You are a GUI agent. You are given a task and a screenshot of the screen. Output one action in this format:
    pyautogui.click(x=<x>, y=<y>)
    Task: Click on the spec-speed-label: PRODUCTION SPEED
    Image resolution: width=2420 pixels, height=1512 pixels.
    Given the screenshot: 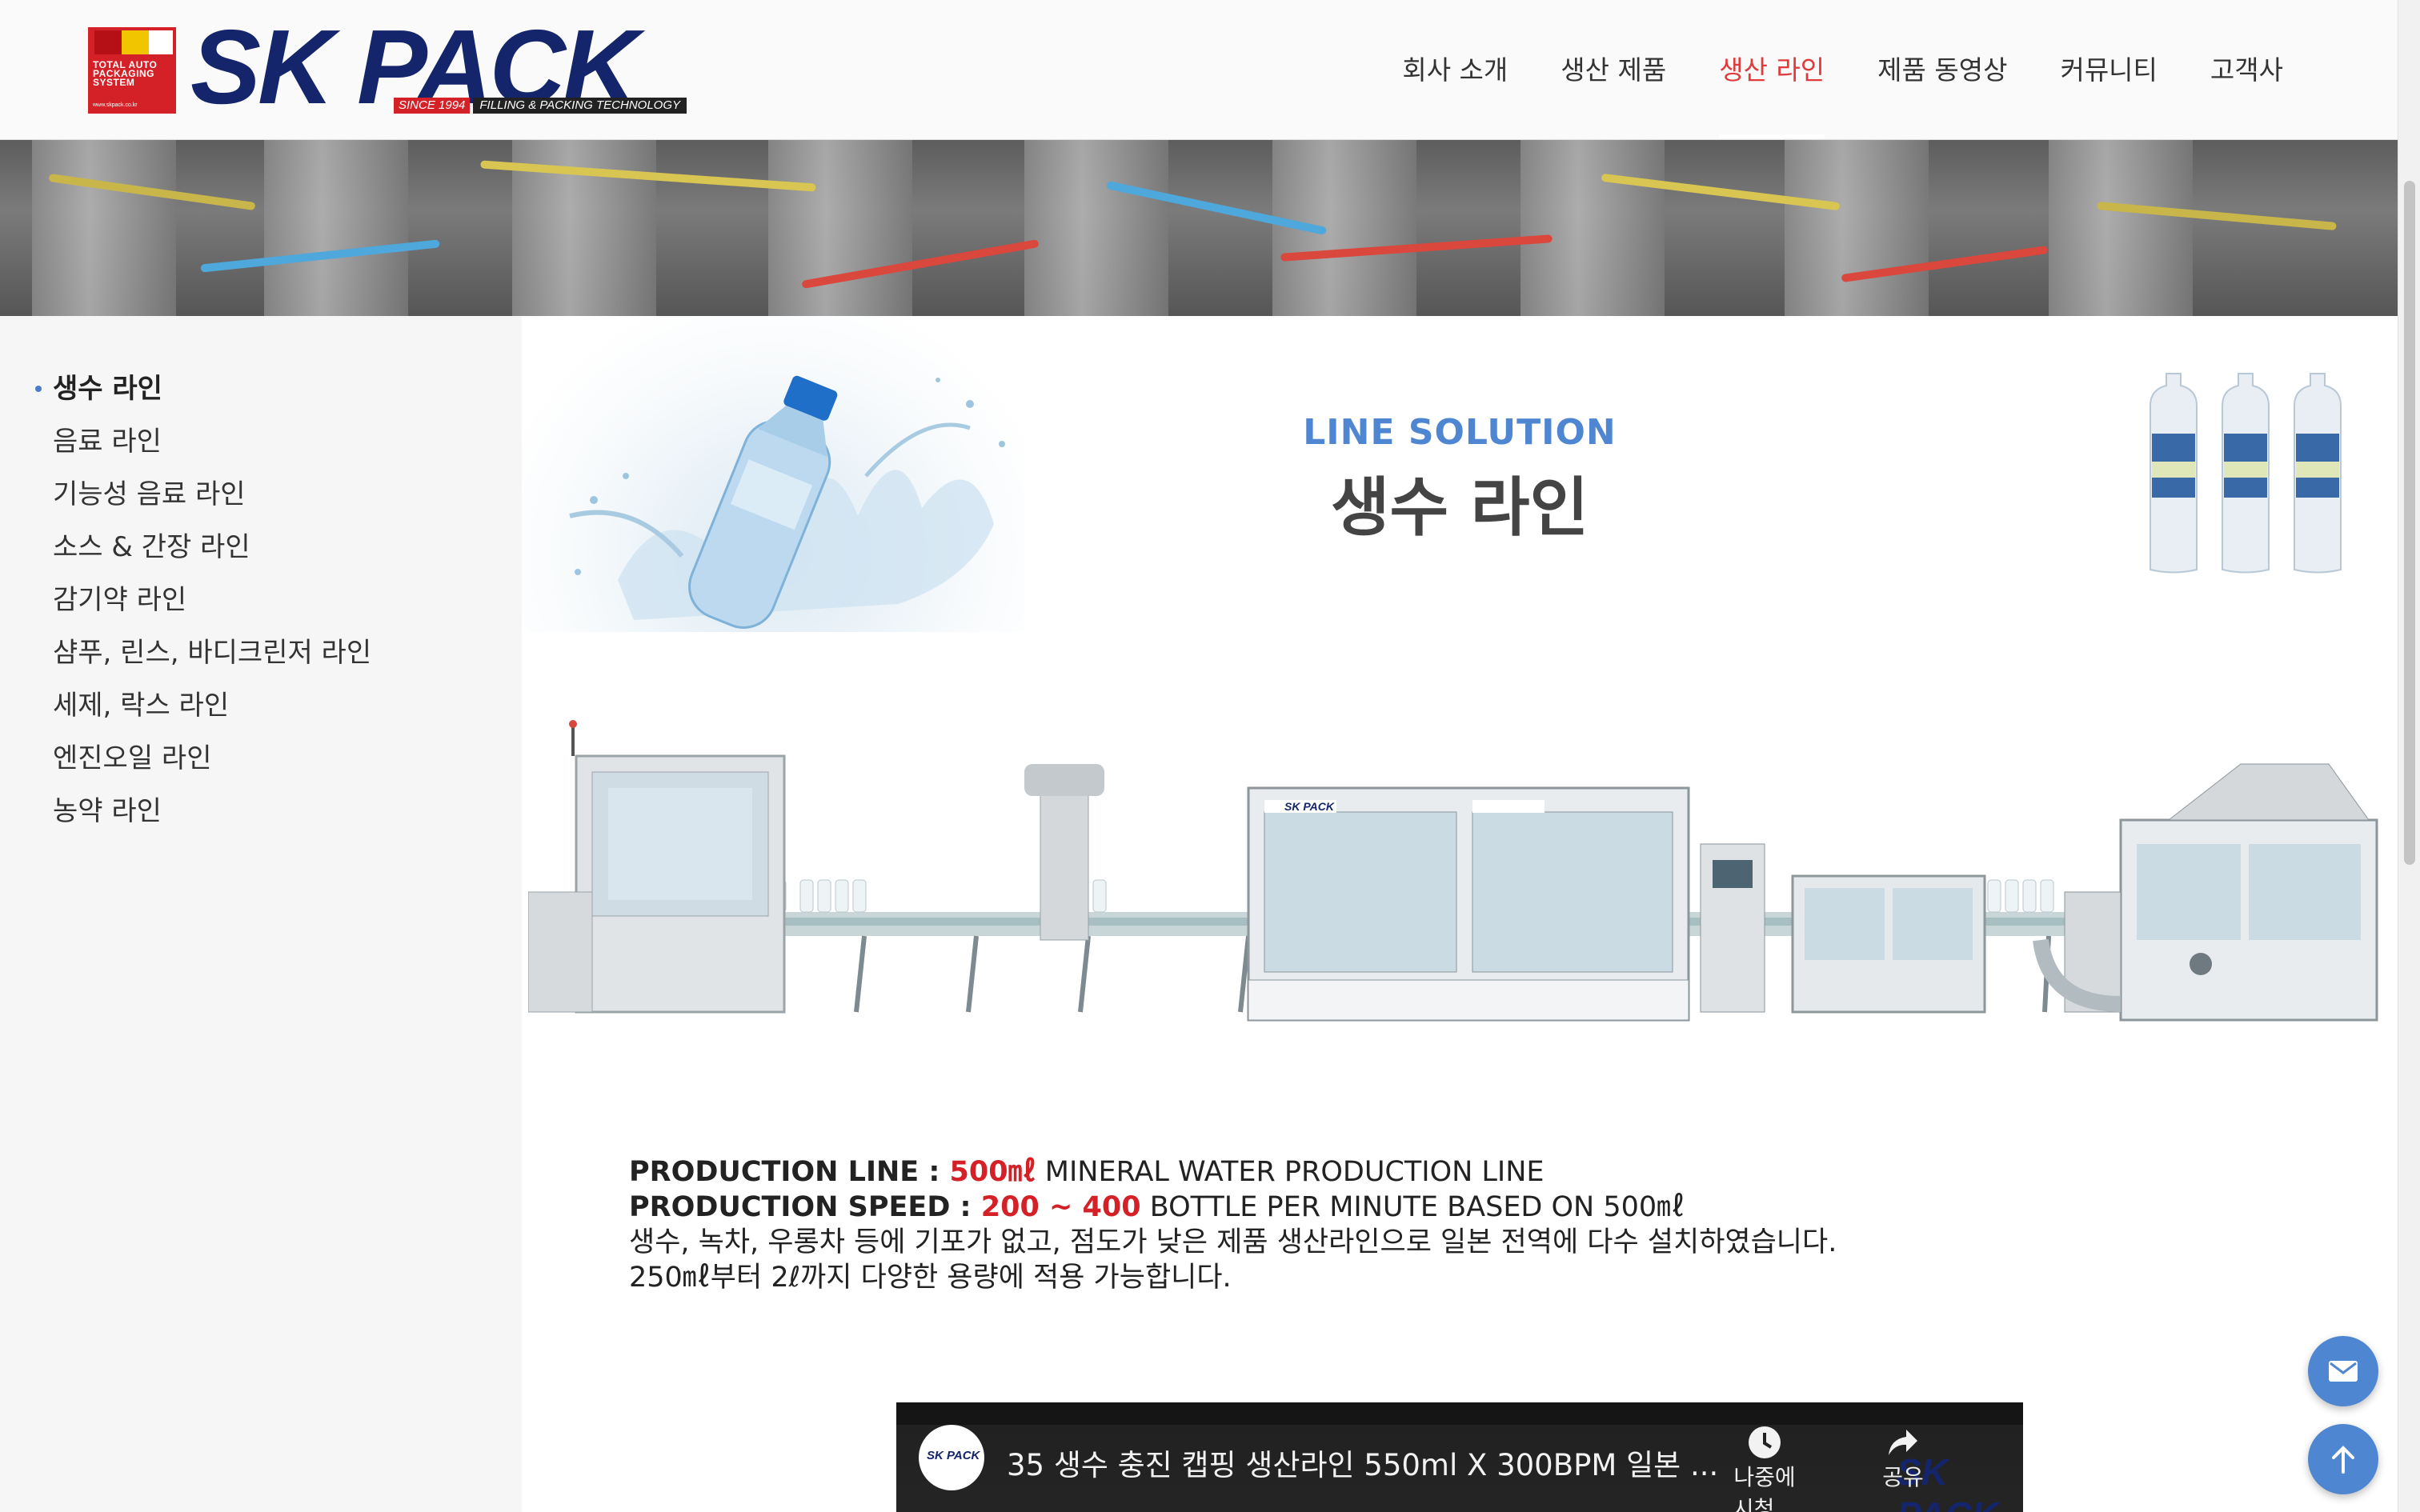 What is the action you would take?
    pyautogui.click(x=790, y=1207)
    